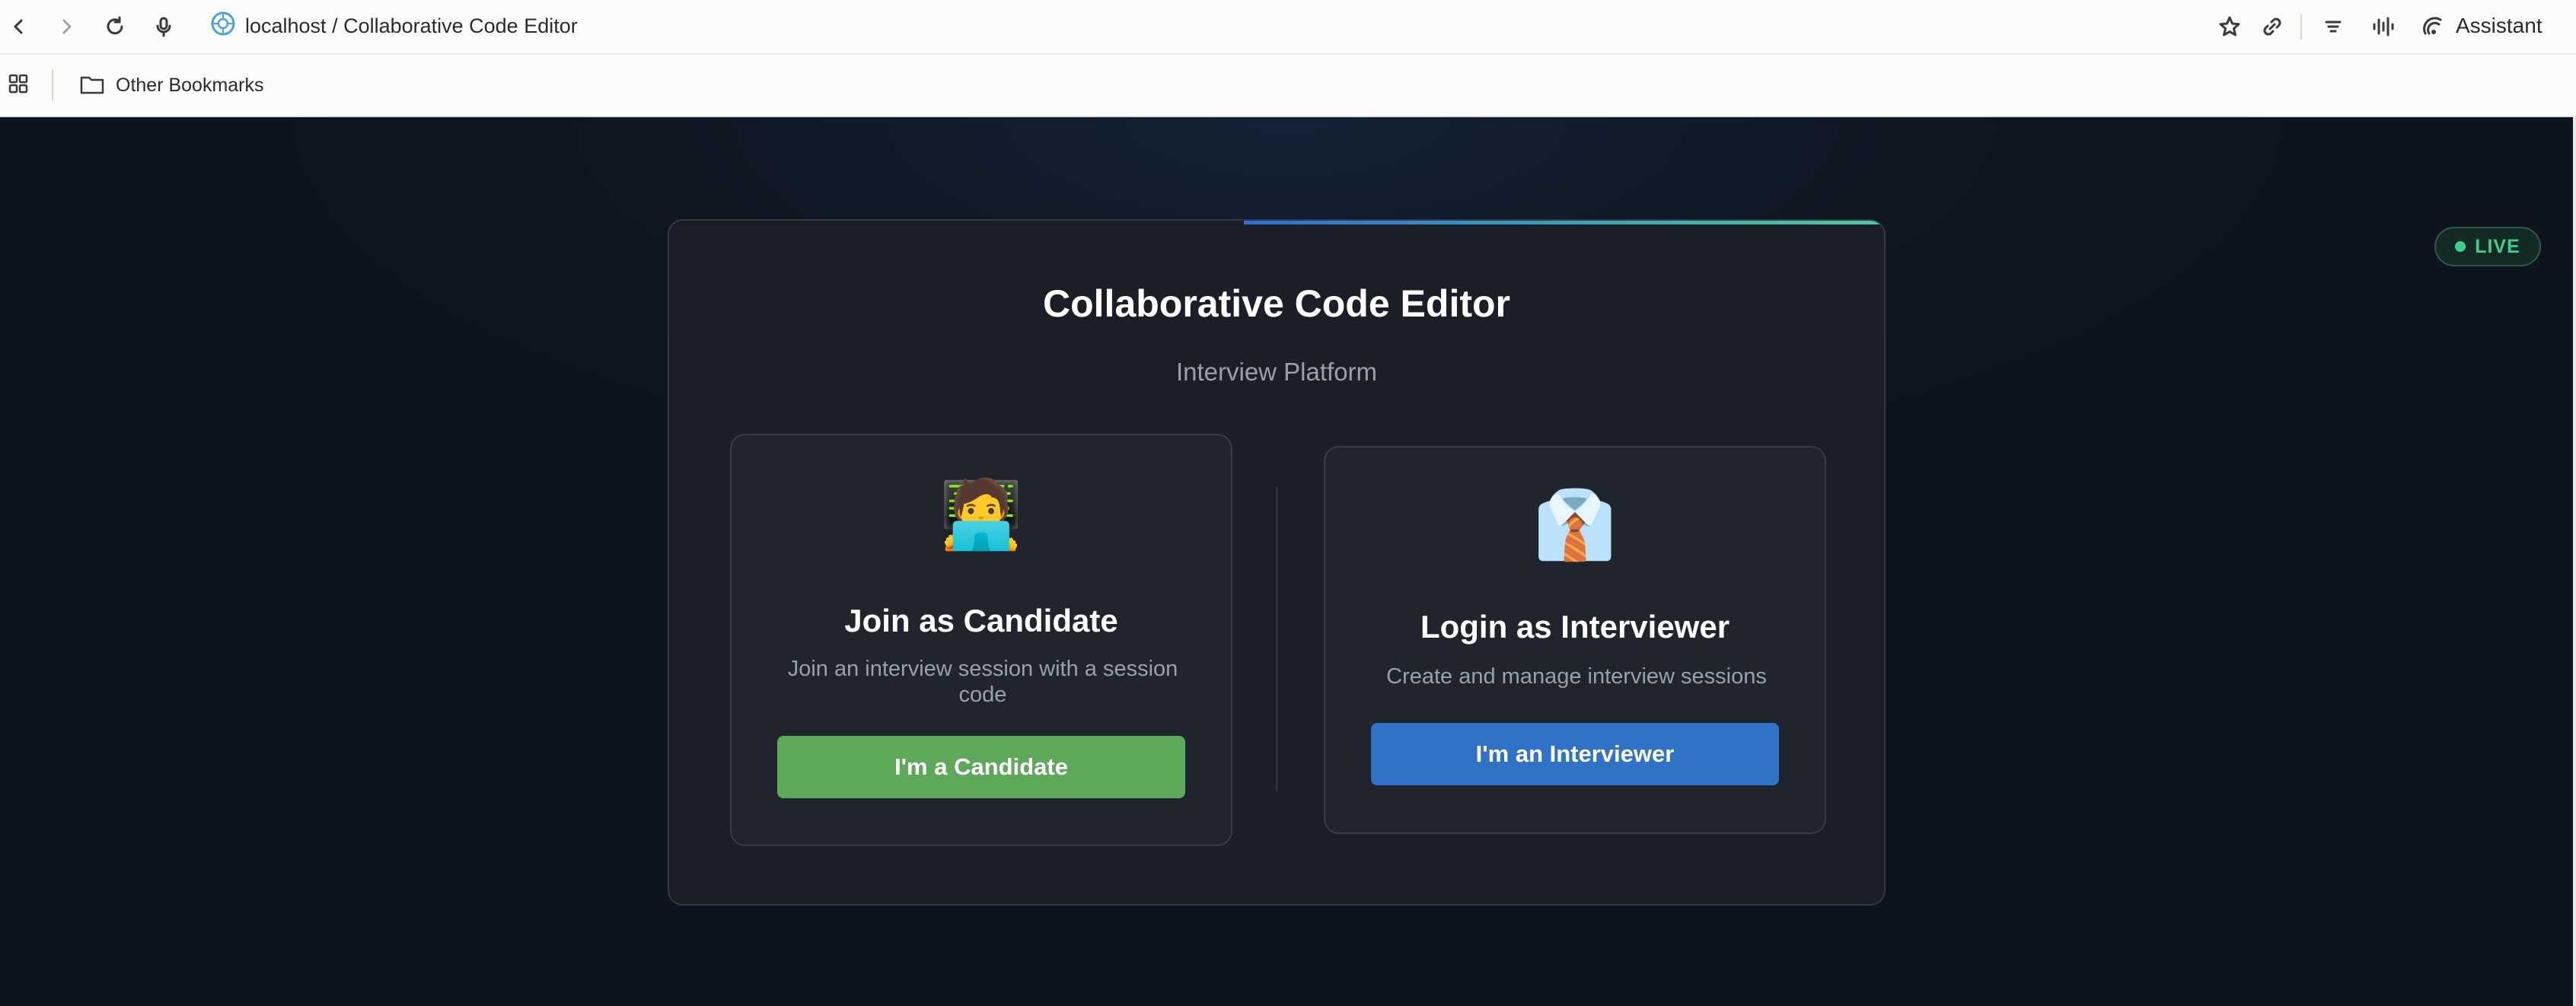 The width and height of the screenshot is (2576, 1006). Describe the element at coordinates (2433, 26) in the screenshot. I see `assistant-icon` at that location.